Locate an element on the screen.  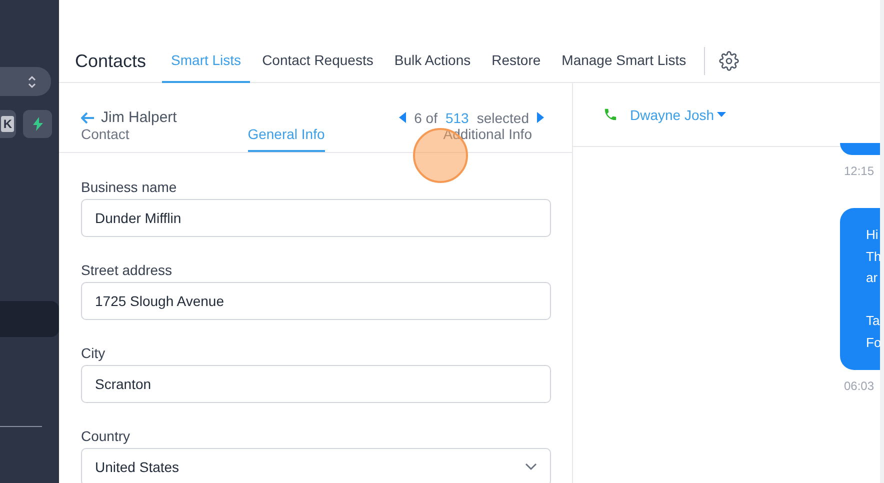
input-field: Scranton is located at coordinates (316, 384).